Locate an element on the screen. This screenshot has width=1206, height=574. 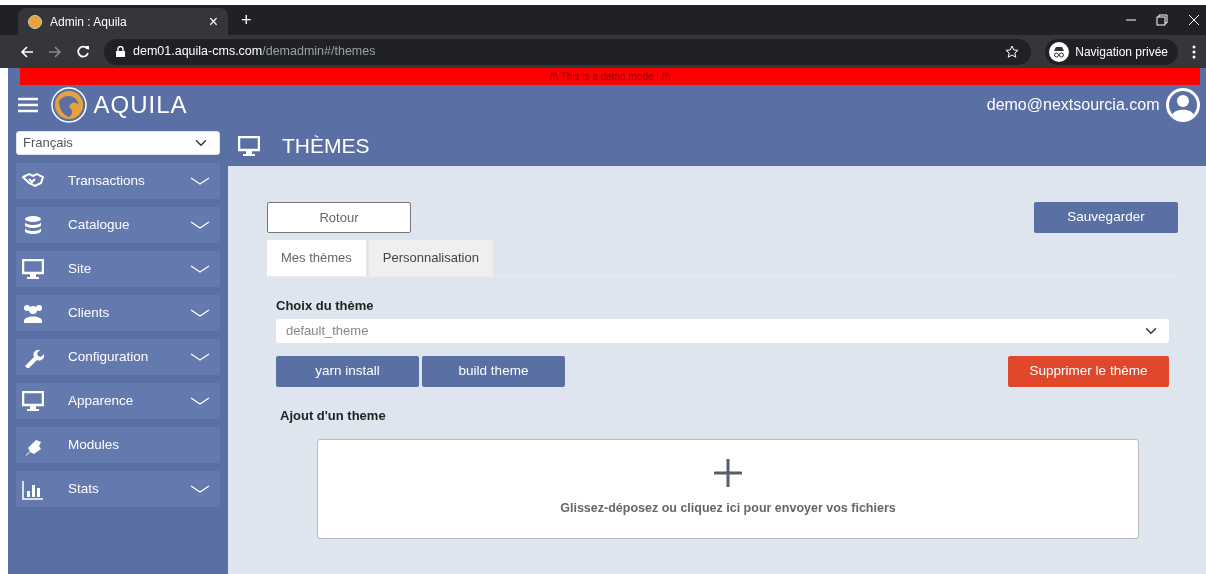
sidebar-item: Modules is located at coordinates (118, 445).